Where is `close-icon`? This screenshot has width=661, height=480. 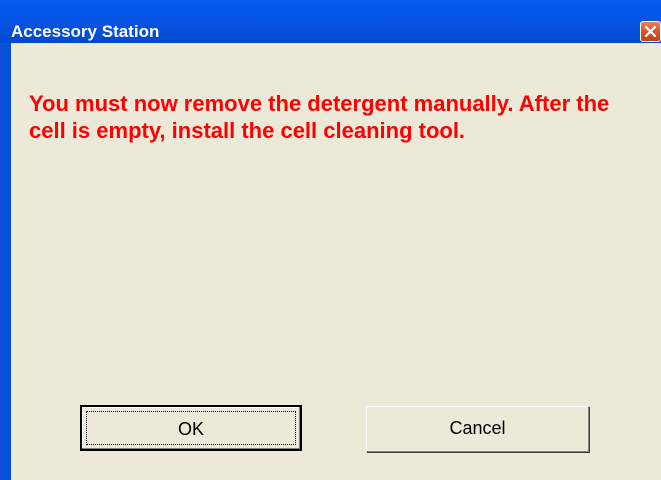
close-icon is located at coordinates (650, 31).